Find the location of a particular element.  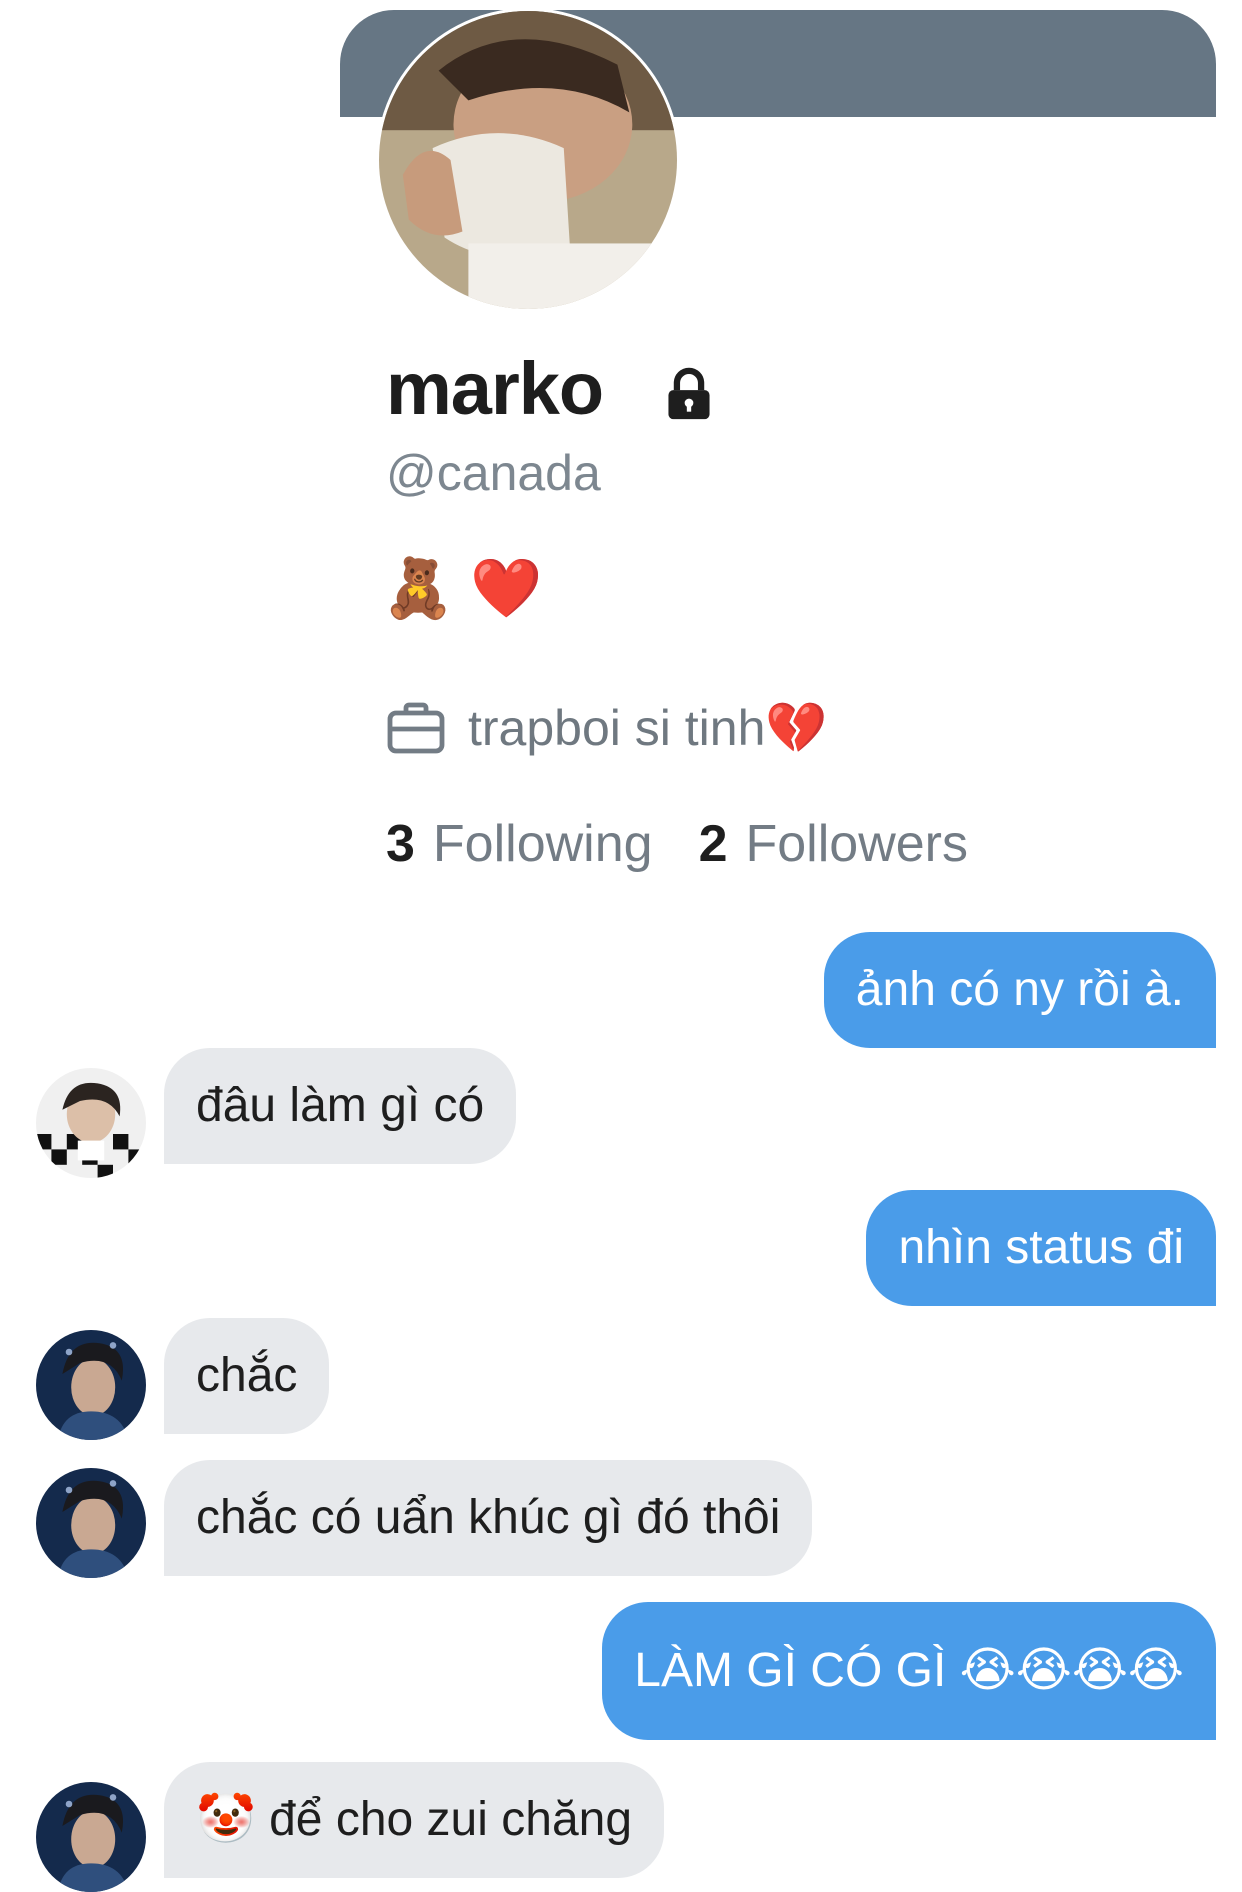

message-bubble-incoming: đâu làm gì có is located at coordinates (340, 1106).